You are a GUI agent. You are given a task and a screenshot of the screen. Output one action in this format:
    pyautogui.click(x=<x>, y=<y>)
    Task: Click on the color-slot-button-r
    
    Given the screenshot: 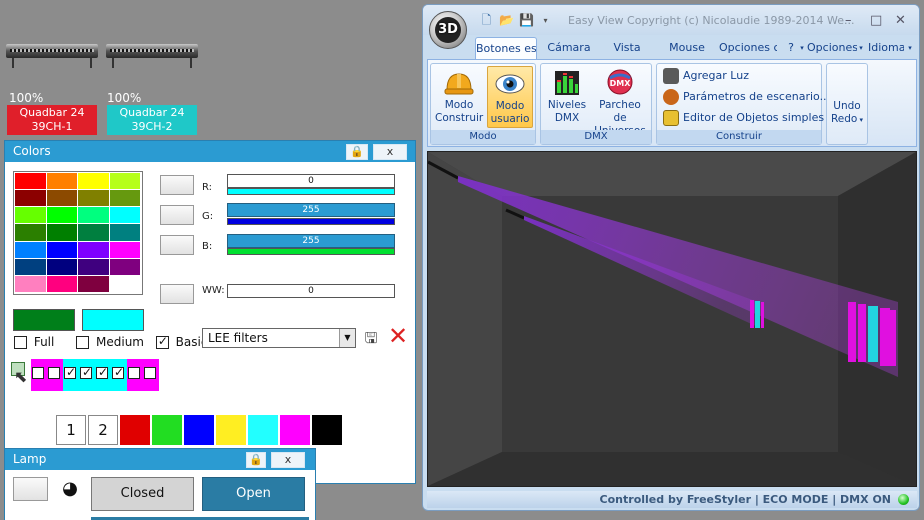 What is the action you would take?
    pyautogui.click(x=177, y=185)
    